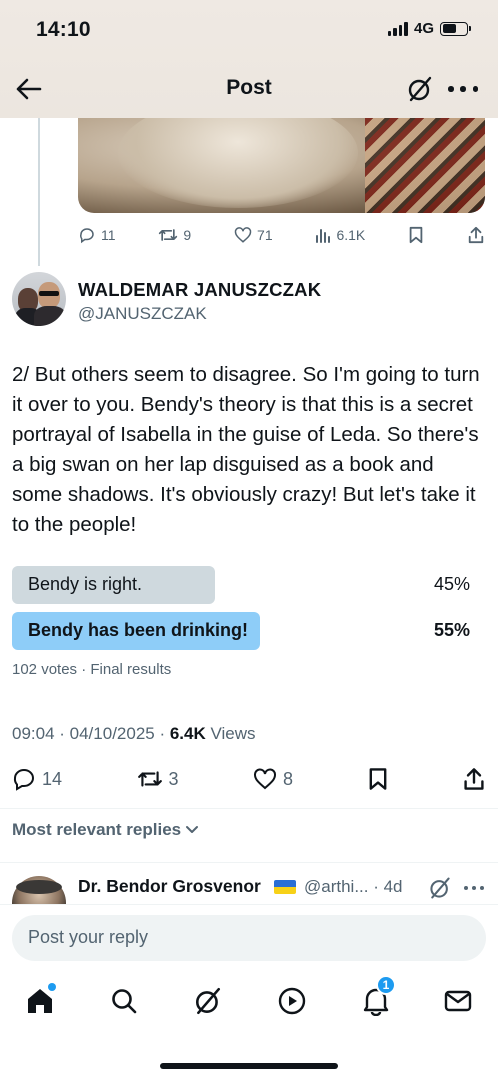  I want to click on bottom-nav: 1, so click(249, 1003).